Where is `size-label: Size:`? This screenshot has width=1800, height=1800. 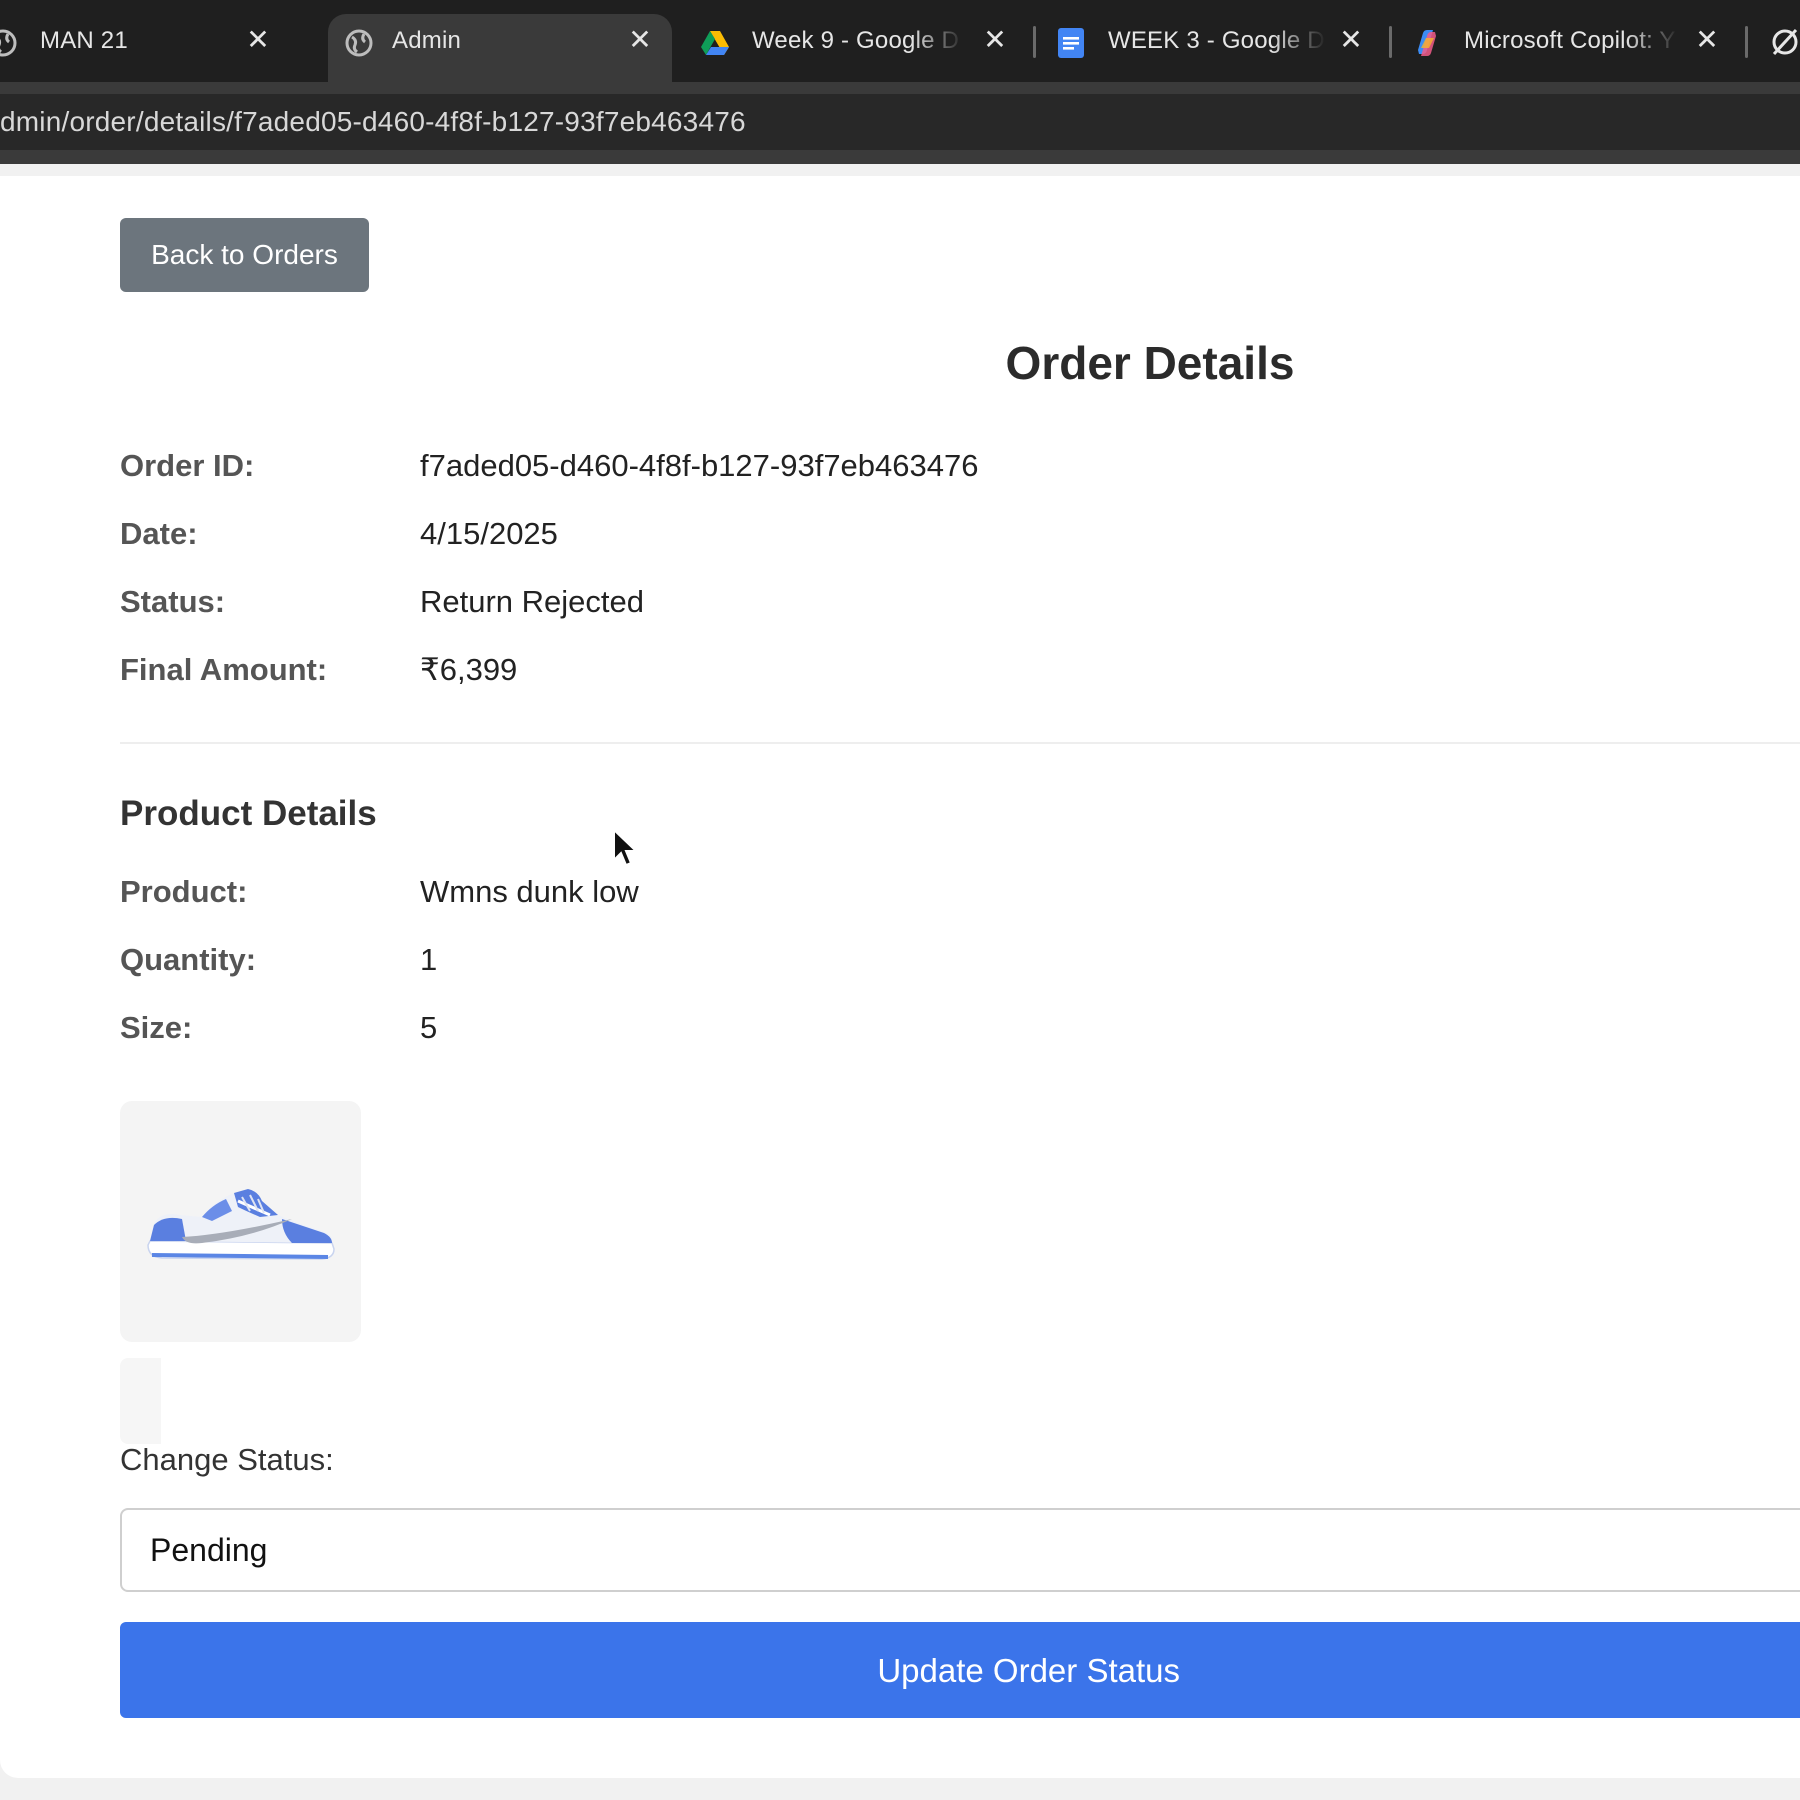
size-label: Size: is located at coordinates (156, 1027).